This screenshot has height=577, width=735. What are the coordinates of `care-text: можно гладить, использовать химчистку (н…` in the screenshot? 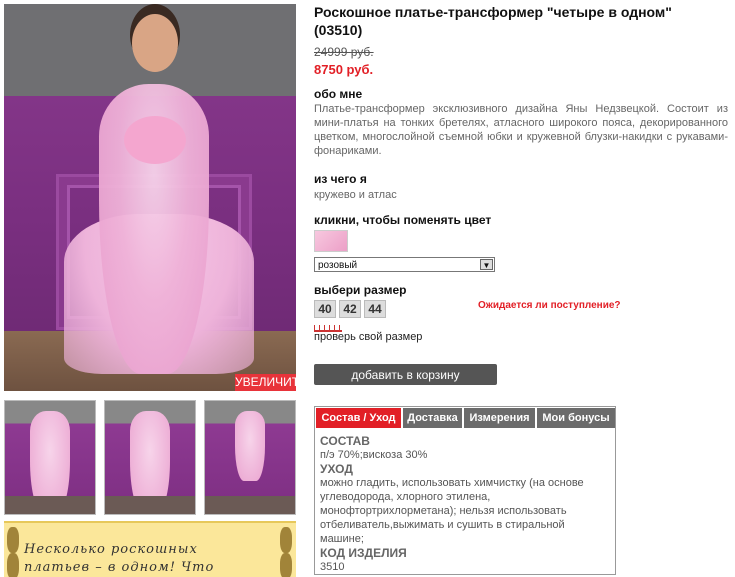 It's located at (452, 511).